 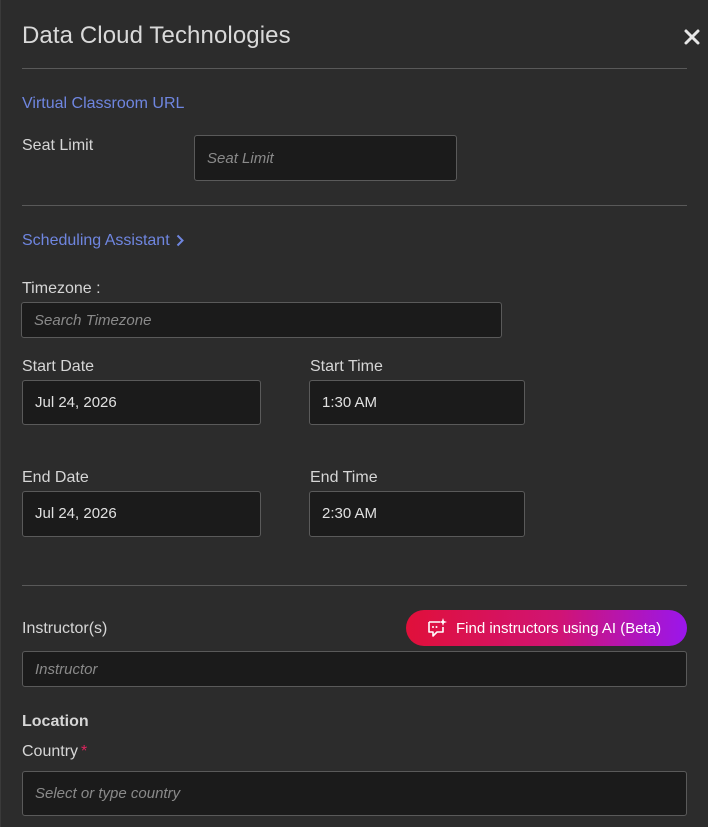 I want to click on ai-chat-sparkle-icon, so click(x=437, y=627).